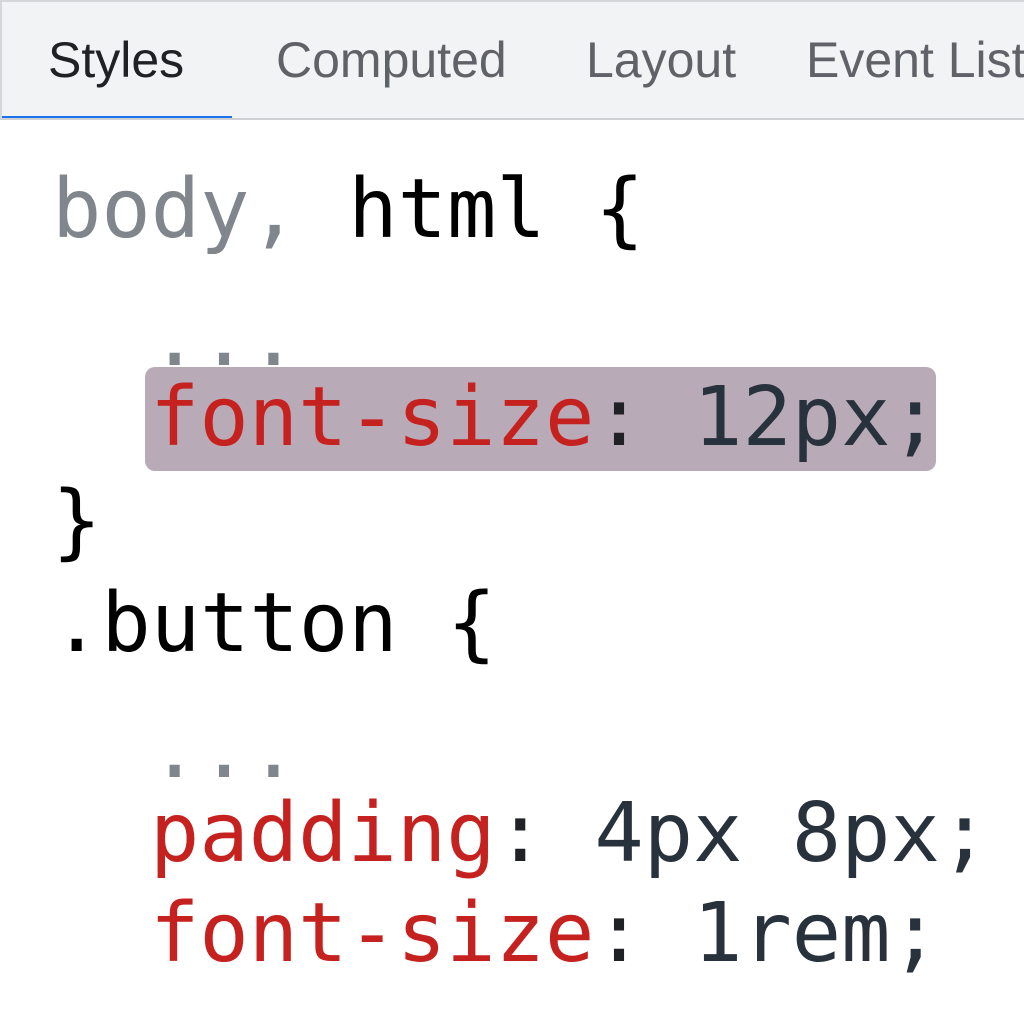 This screenshot has height=1024, width=1024. I want to click on tab-computed: Computed, so click(391, 60).